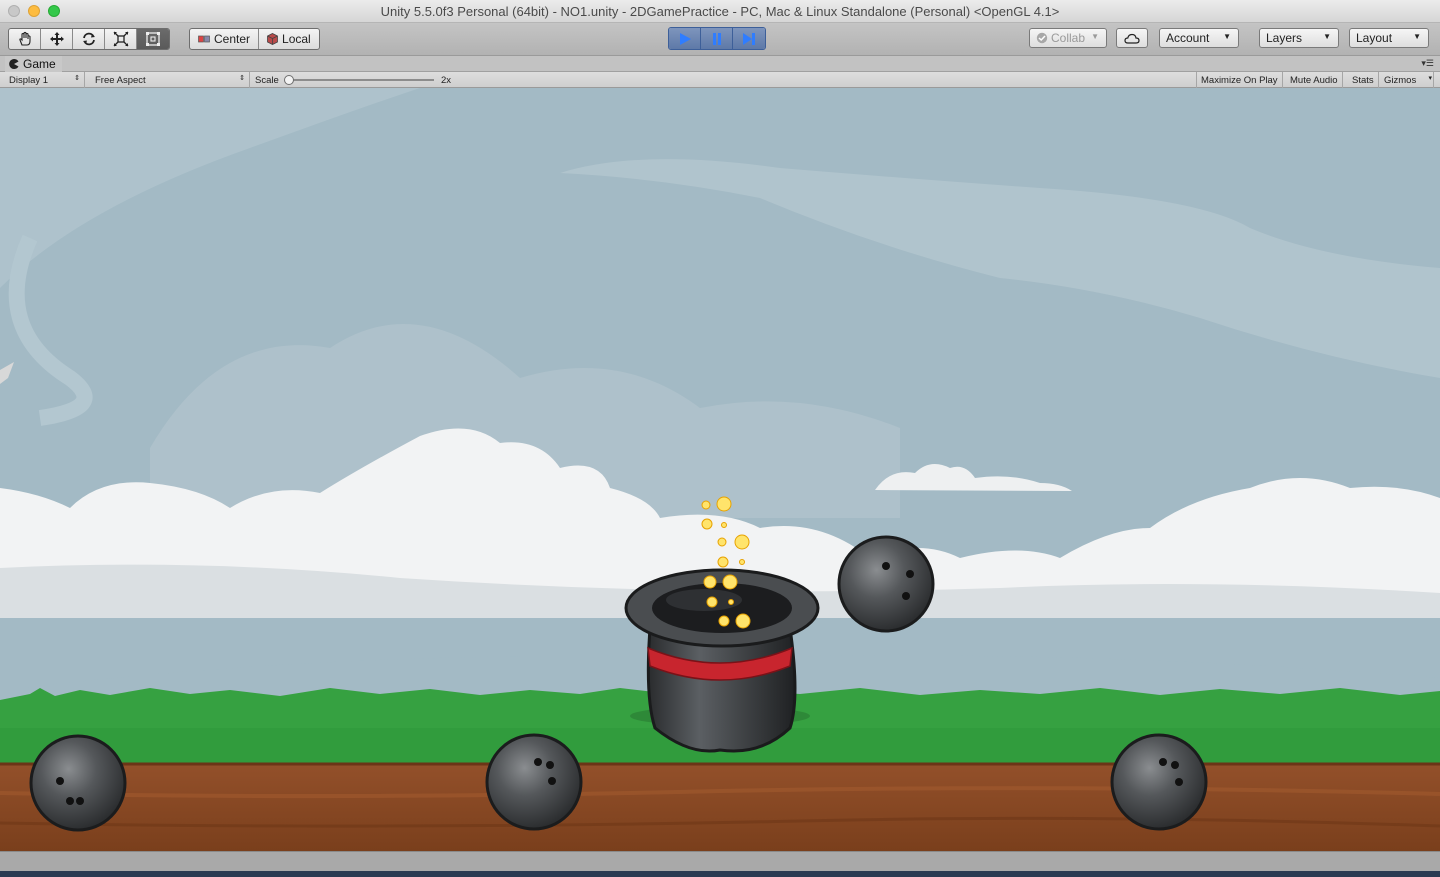 This screenshot has width=1440, height=877. What do you see at coordinates (232, 39) in the screenshot?
I see `pivot-mode-label: Center` at bounding box center [232, 39].